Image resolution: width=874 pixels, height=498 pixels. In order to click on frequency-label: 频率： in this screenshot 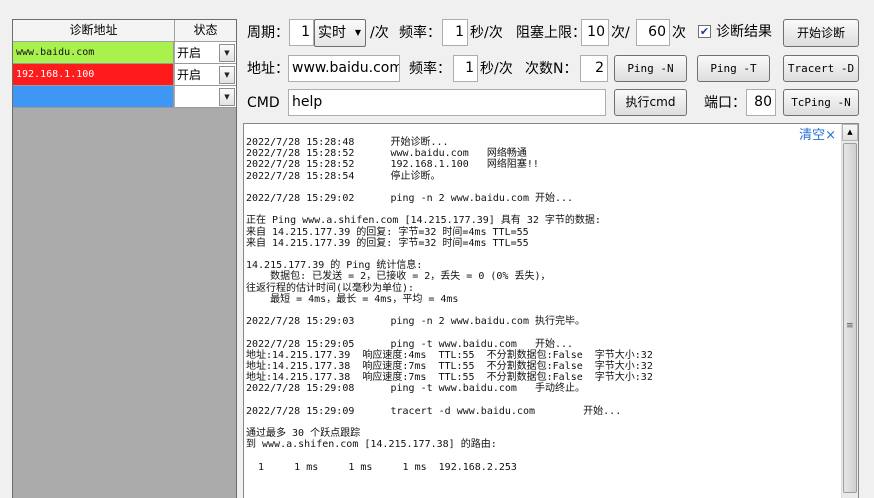, I will do `click(420, 33)`.